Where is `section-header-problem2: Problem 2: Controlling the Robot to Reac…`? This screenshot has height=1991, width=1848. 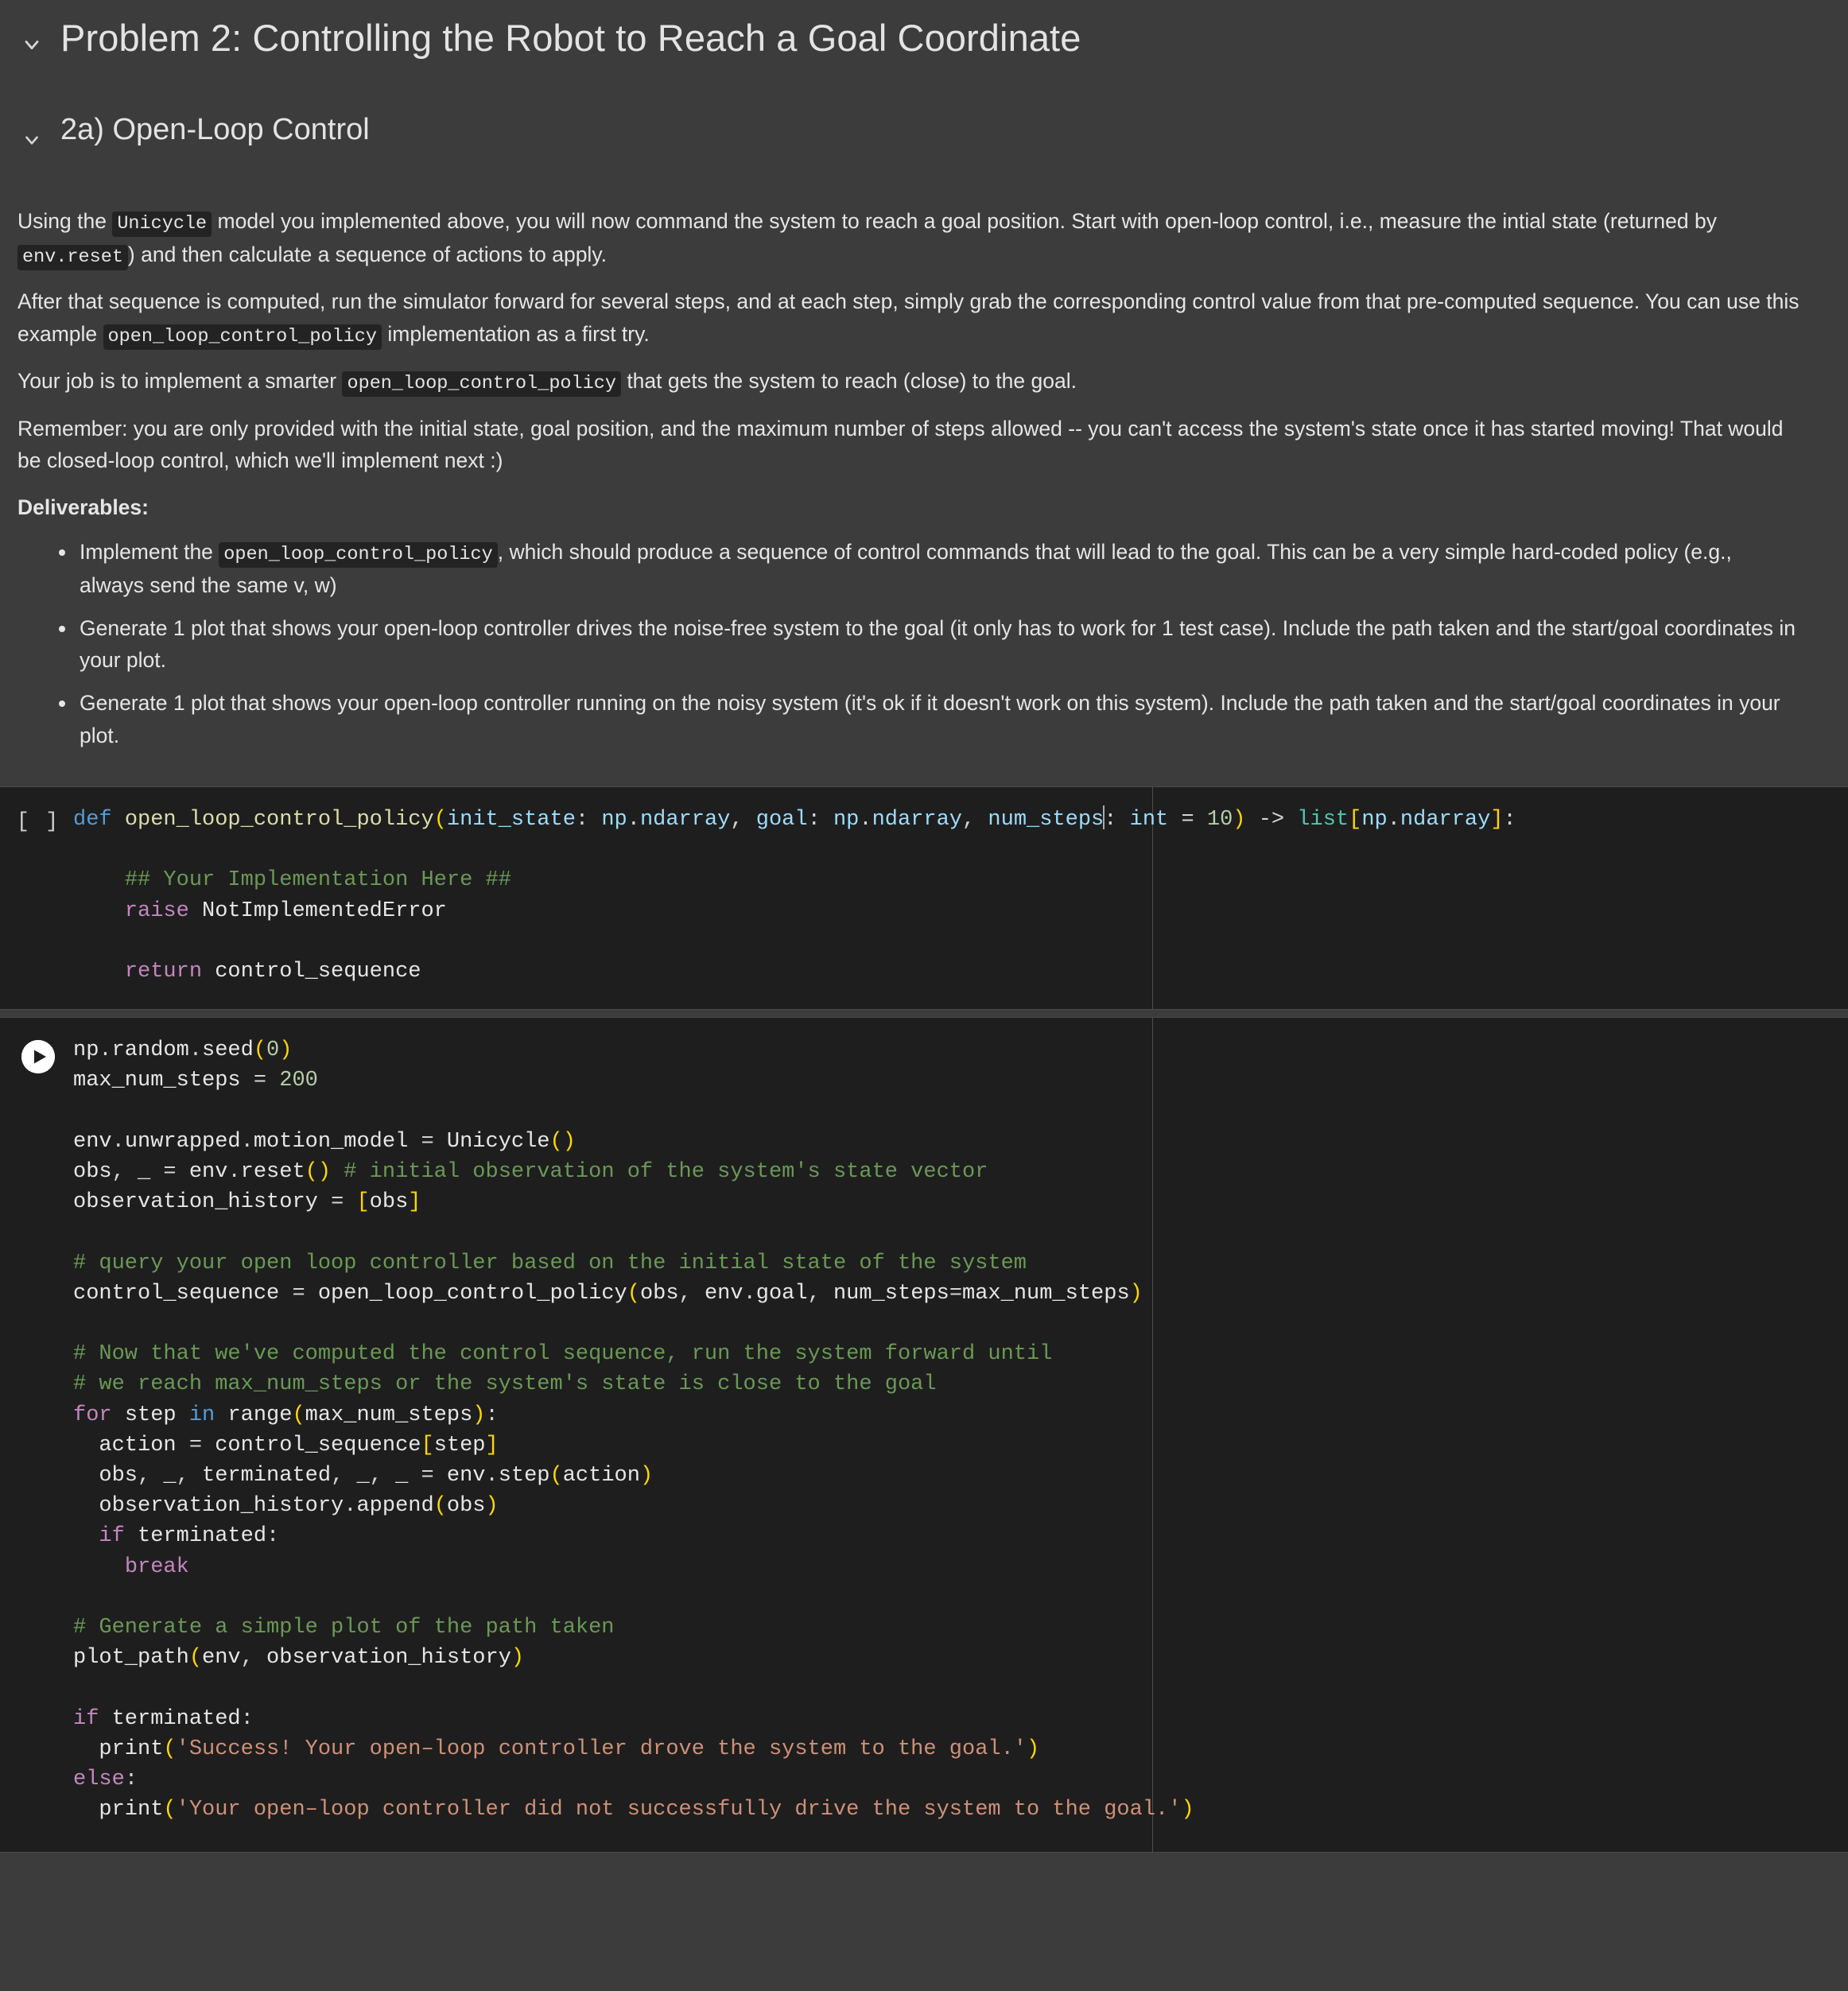
section-header-problem2: Problem 2: Controlling the Robot to Reac… is located at coordinates (924, 31).